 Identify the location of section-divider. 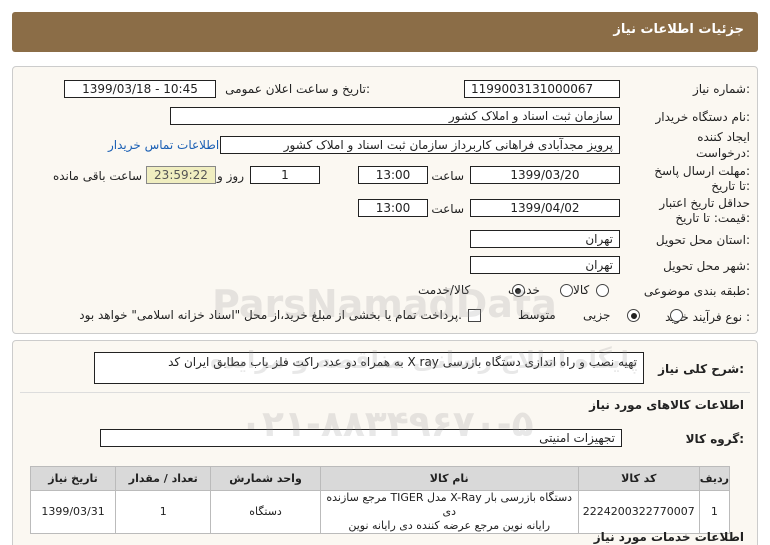
(385, 392).